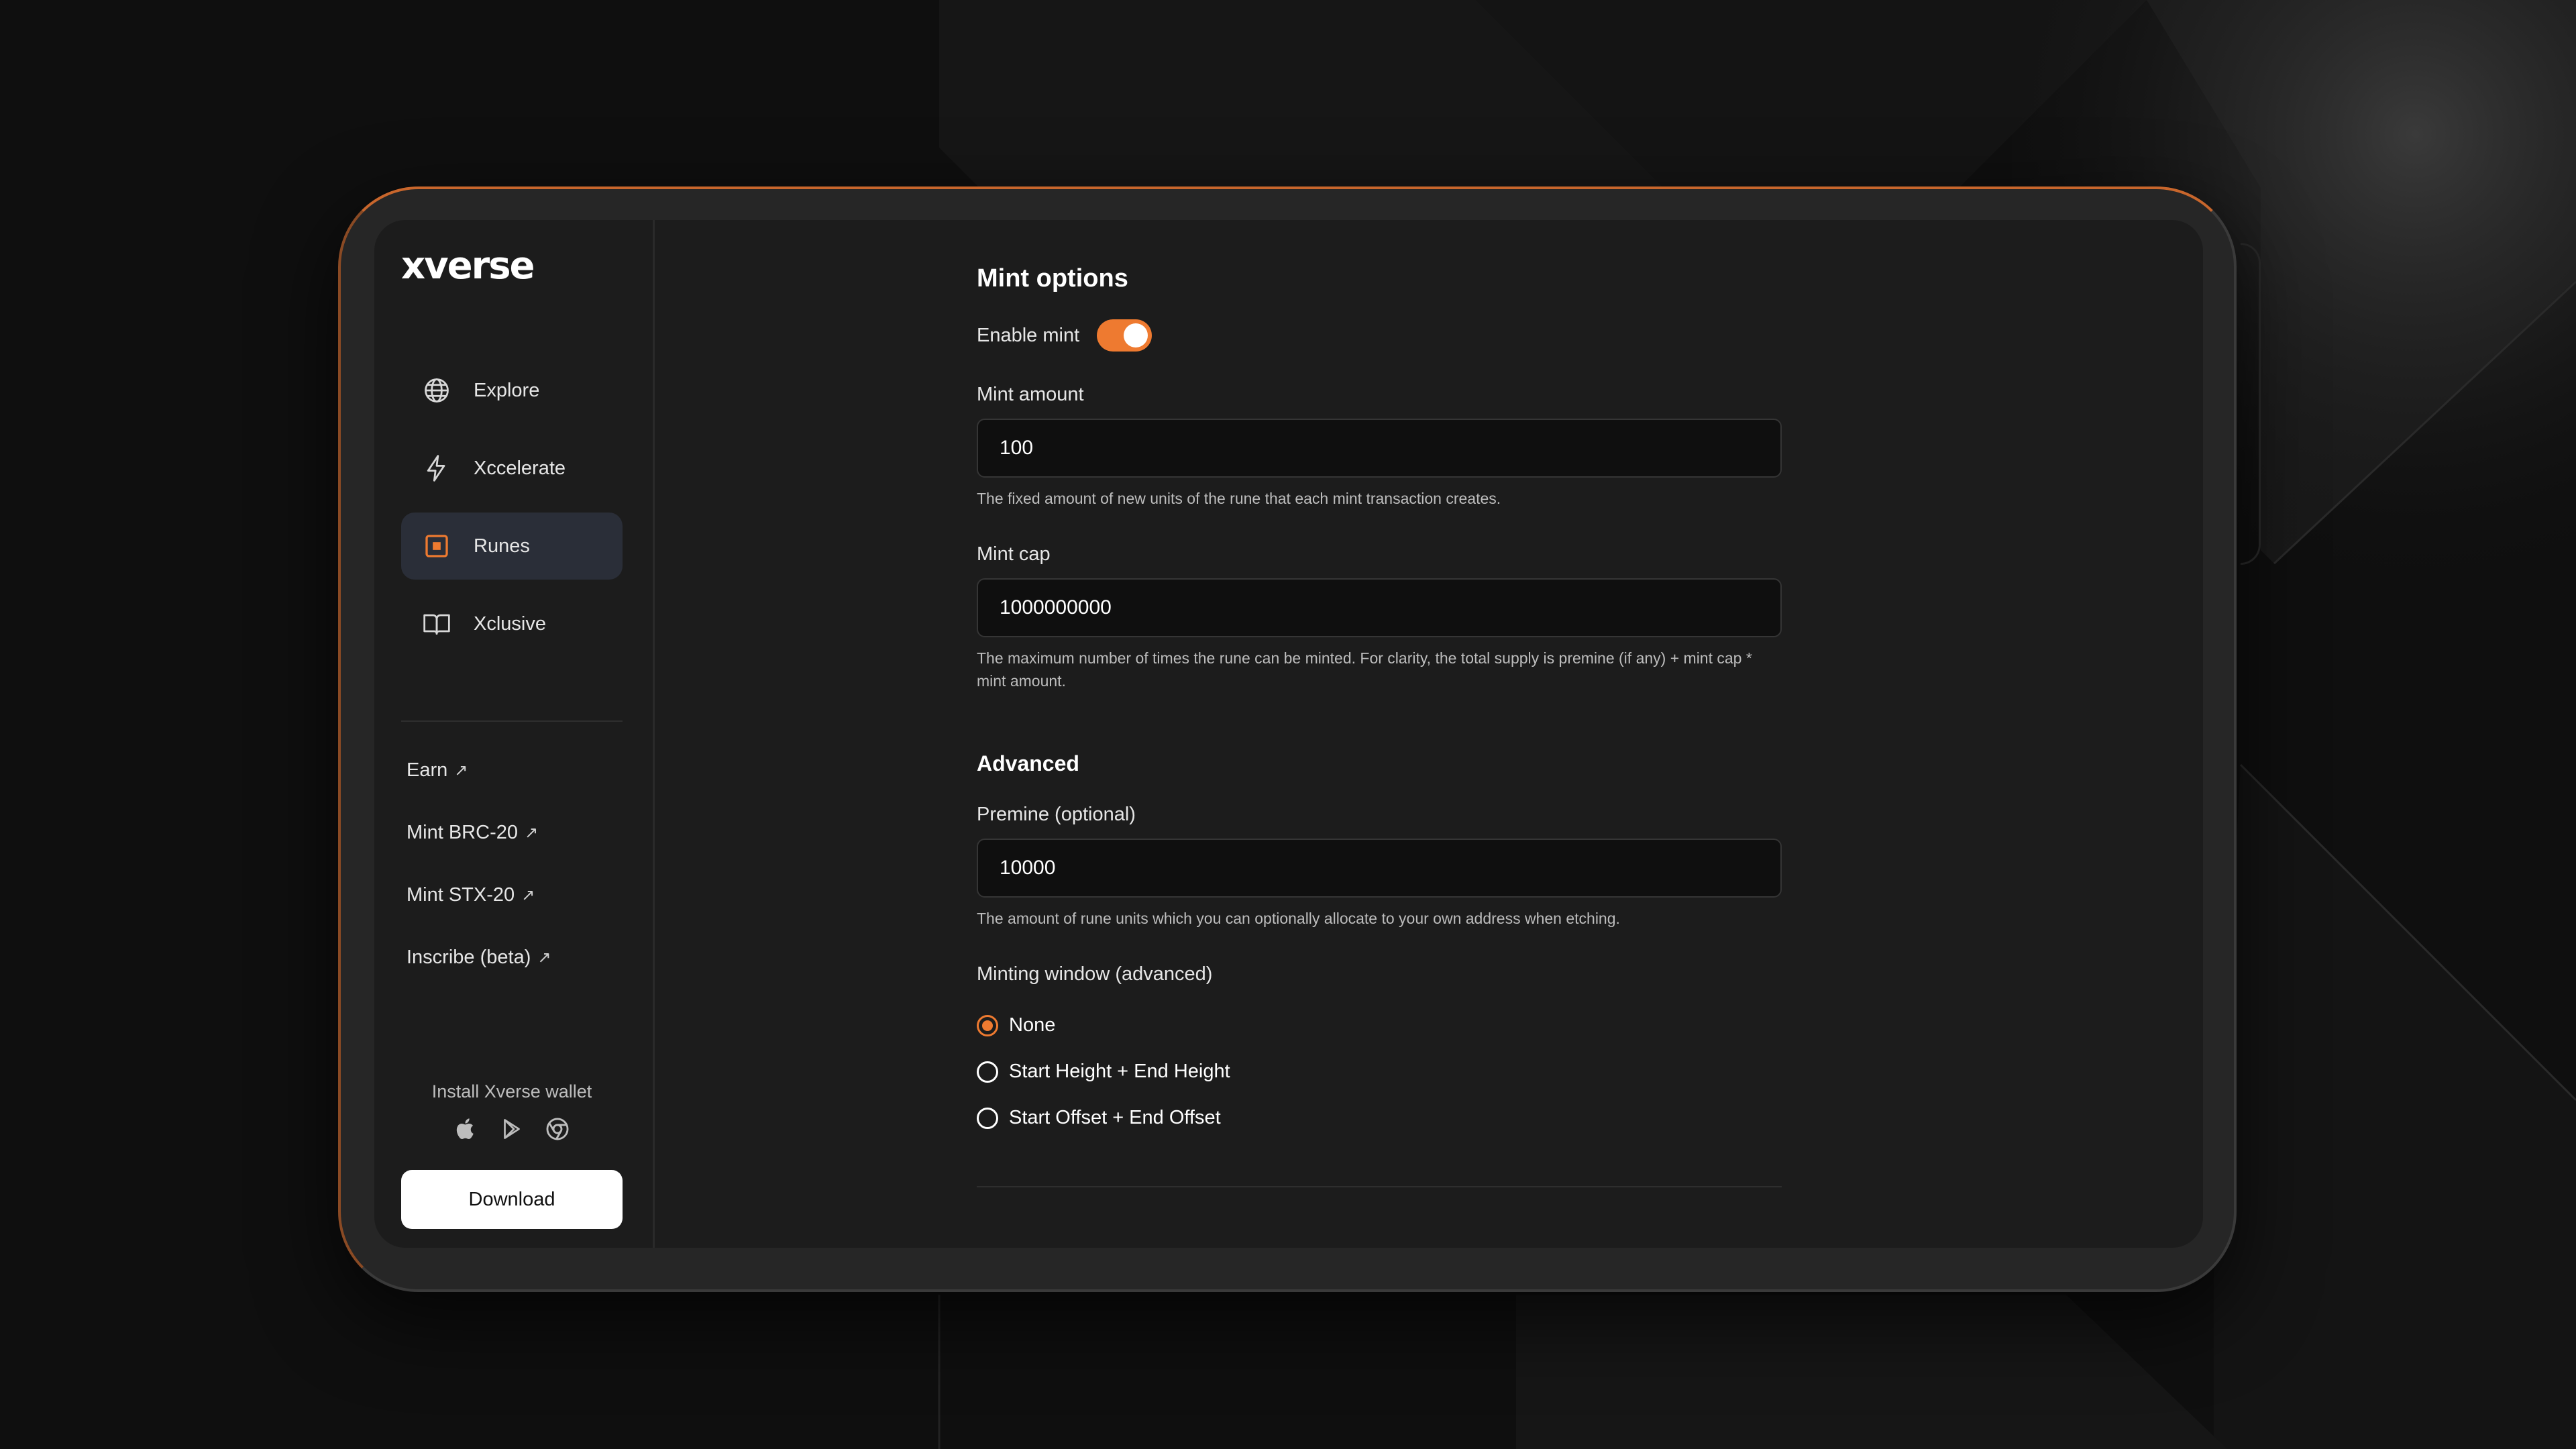  I want to click on book-icon, so click(436, 623).